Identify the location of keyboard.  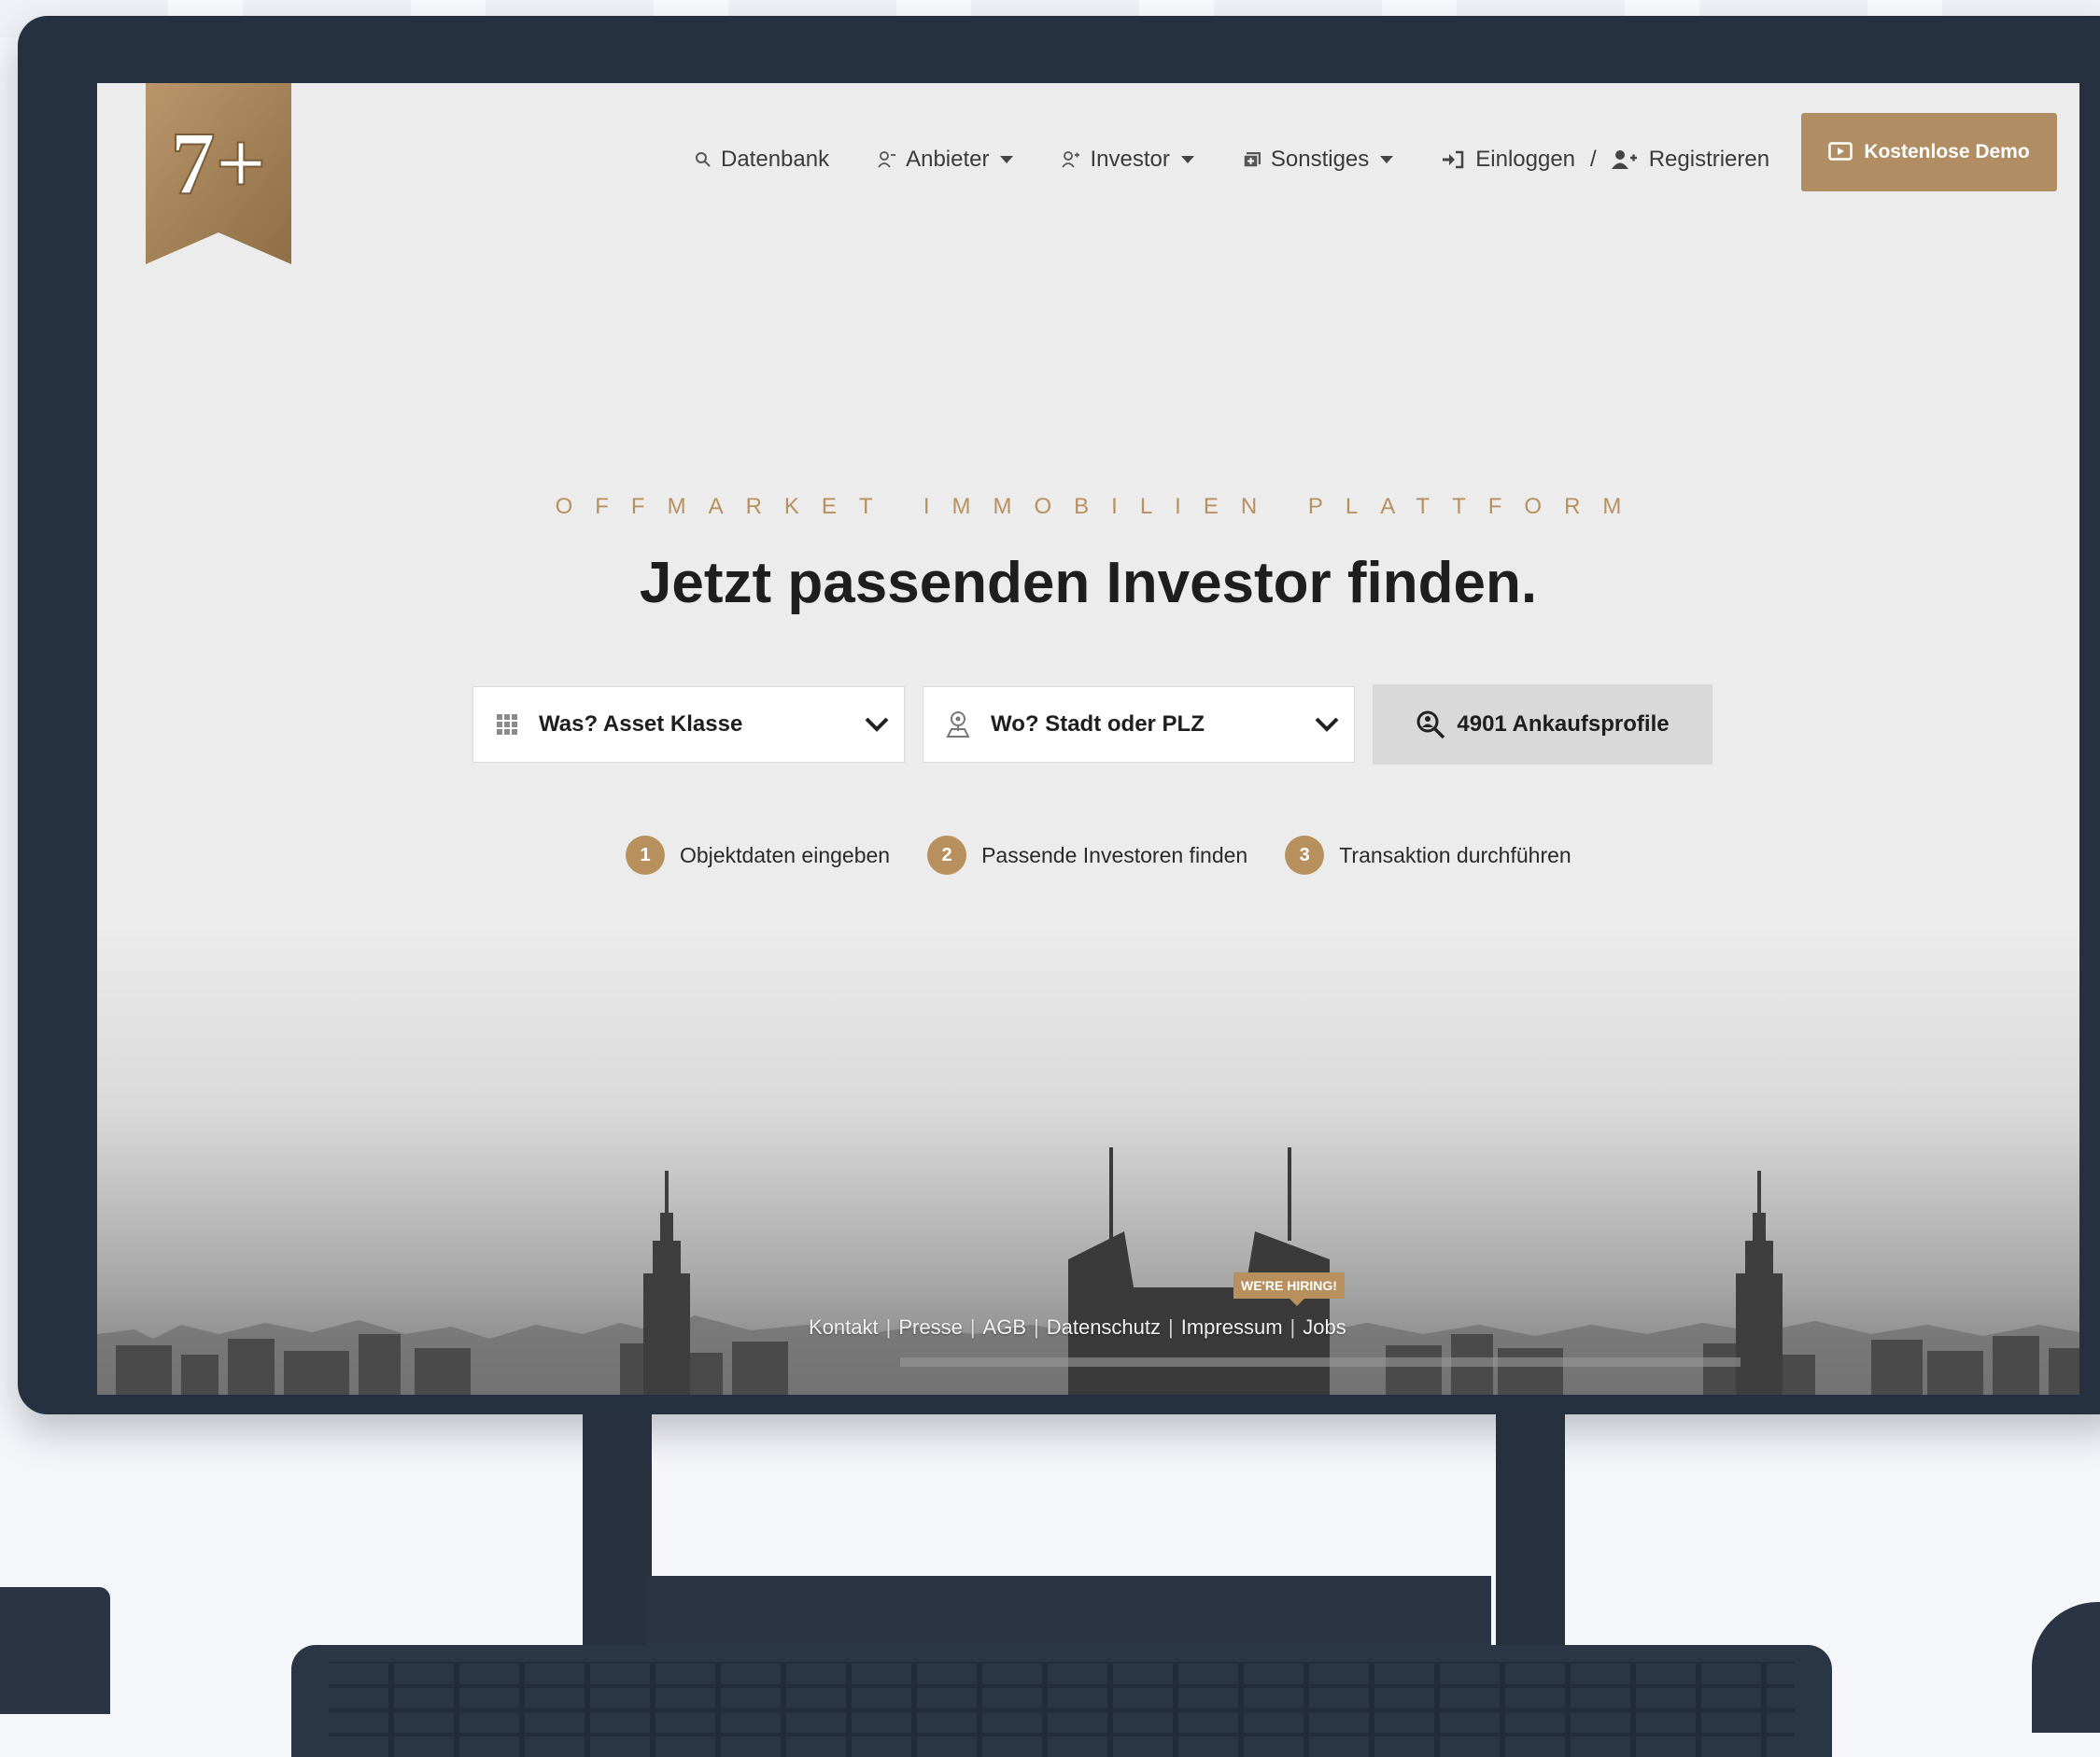
(1061, 1701).